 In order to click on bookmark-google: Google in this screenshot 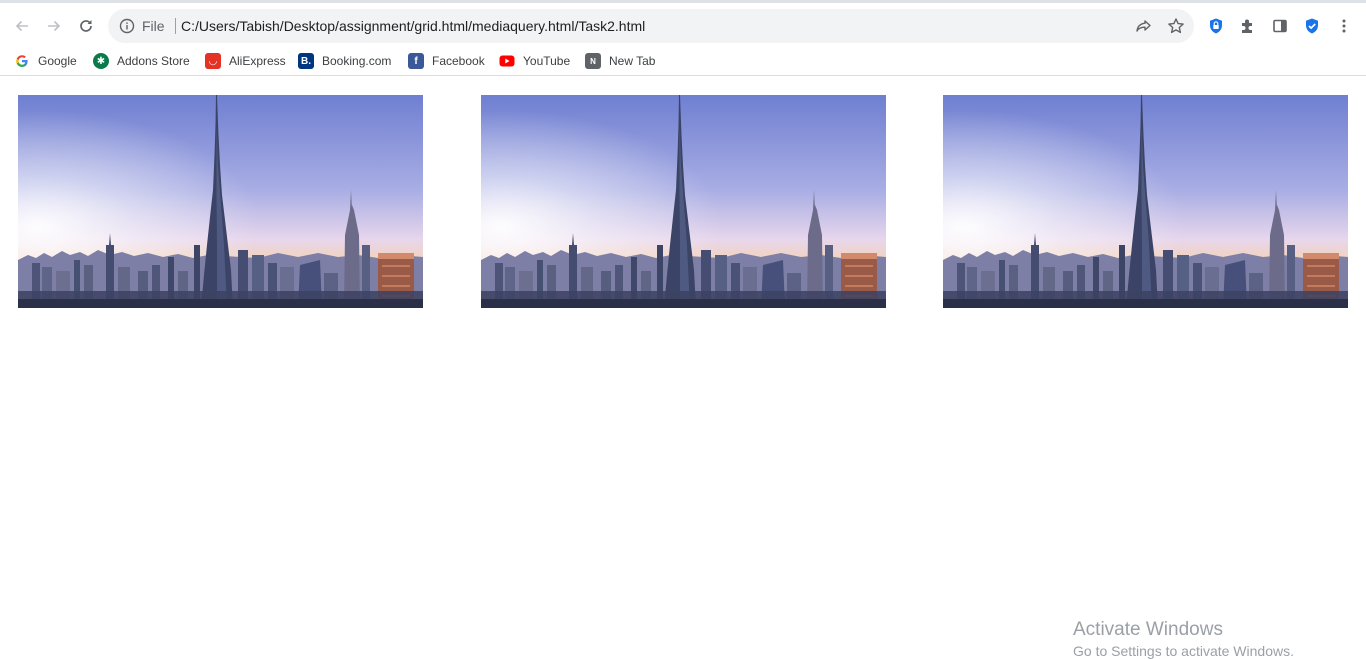, I will do `click(45, 61)`.